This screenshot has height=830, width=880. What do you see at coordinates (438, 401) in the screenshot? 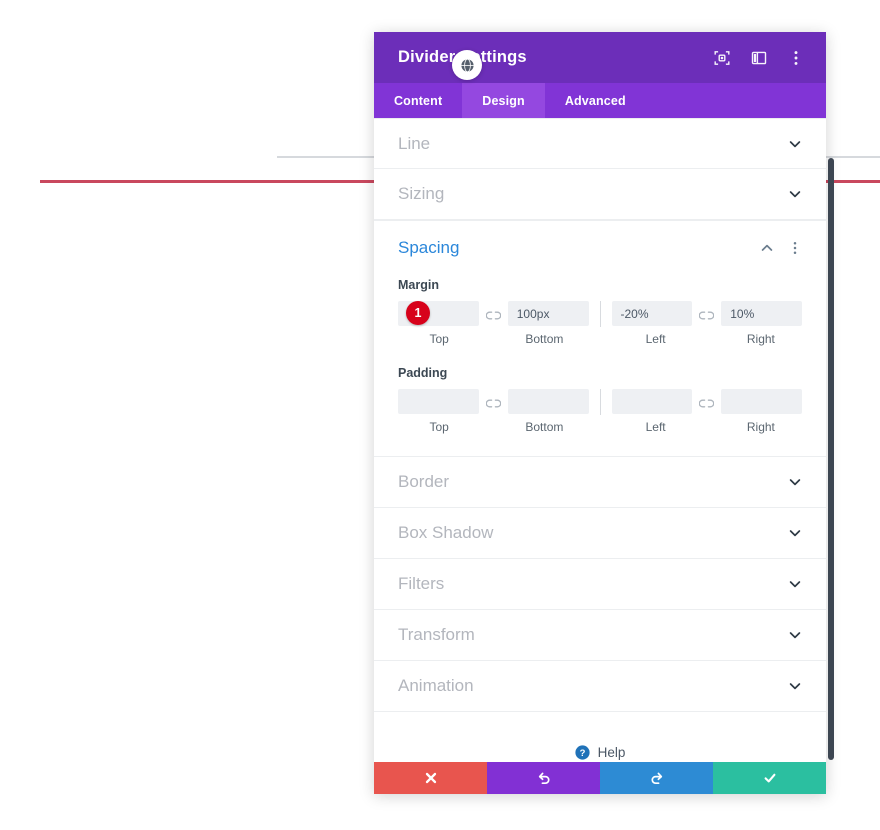
I see `padding-top-input` at bounding box center [438, 401].